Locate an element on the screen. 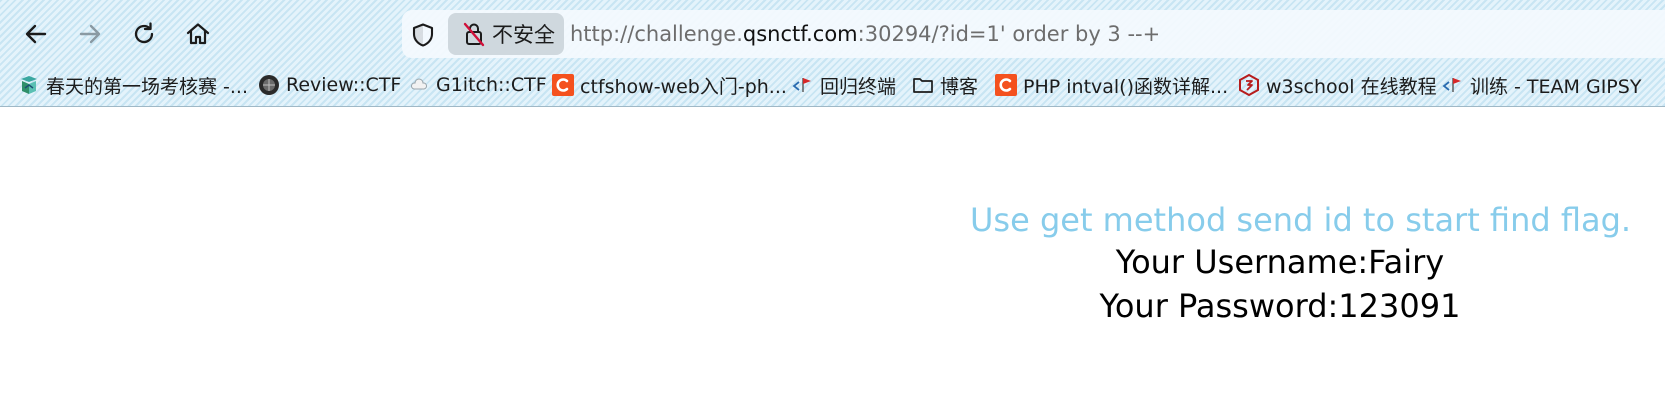  bookmark-item: 博客 is located at coordinates (945, 85).